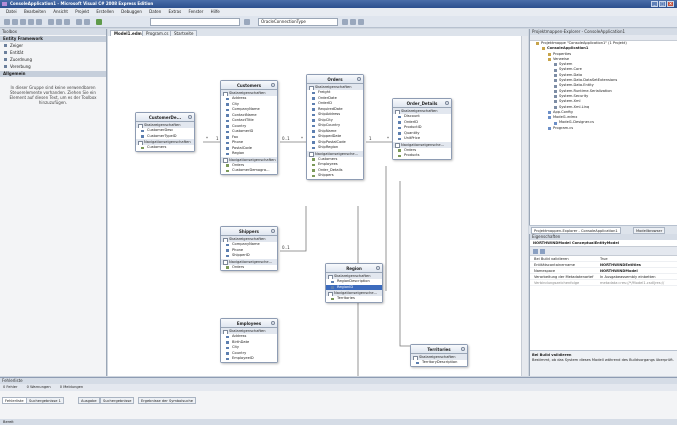  What do you see at coordinates (557, 283) in the screenshot?
I see `property-name: Verbindungszeichenfolge` at bounding box center [557, 283].